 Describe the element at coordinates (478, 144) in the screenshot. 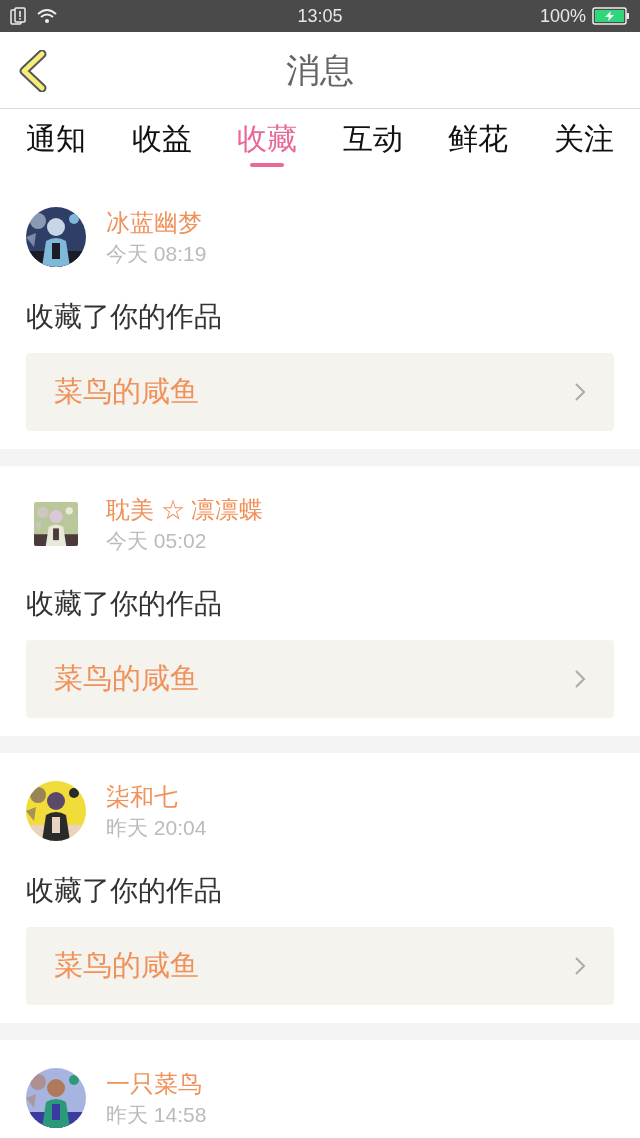

I see `tab: 鲜花` at that location.